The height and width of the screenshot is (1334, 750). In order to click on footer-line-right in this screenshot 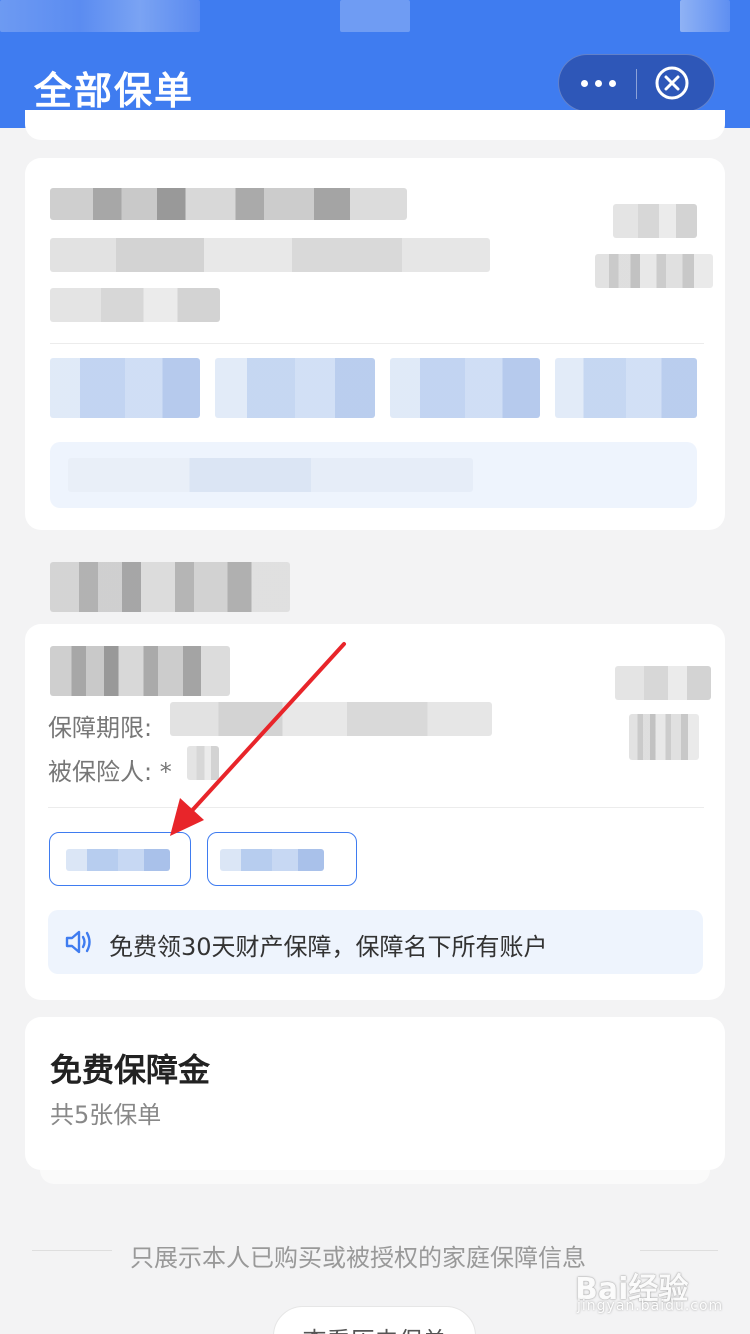, I will do `click(679, 1250)`.